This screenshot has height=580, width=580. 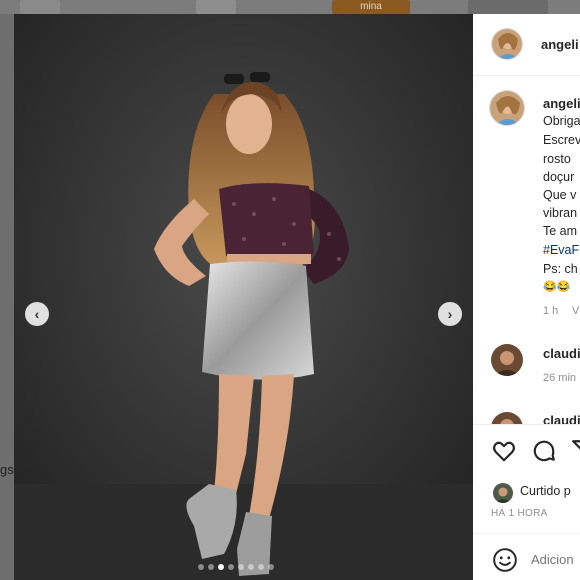 I want to click on share-button, so click(x=575, y=451).